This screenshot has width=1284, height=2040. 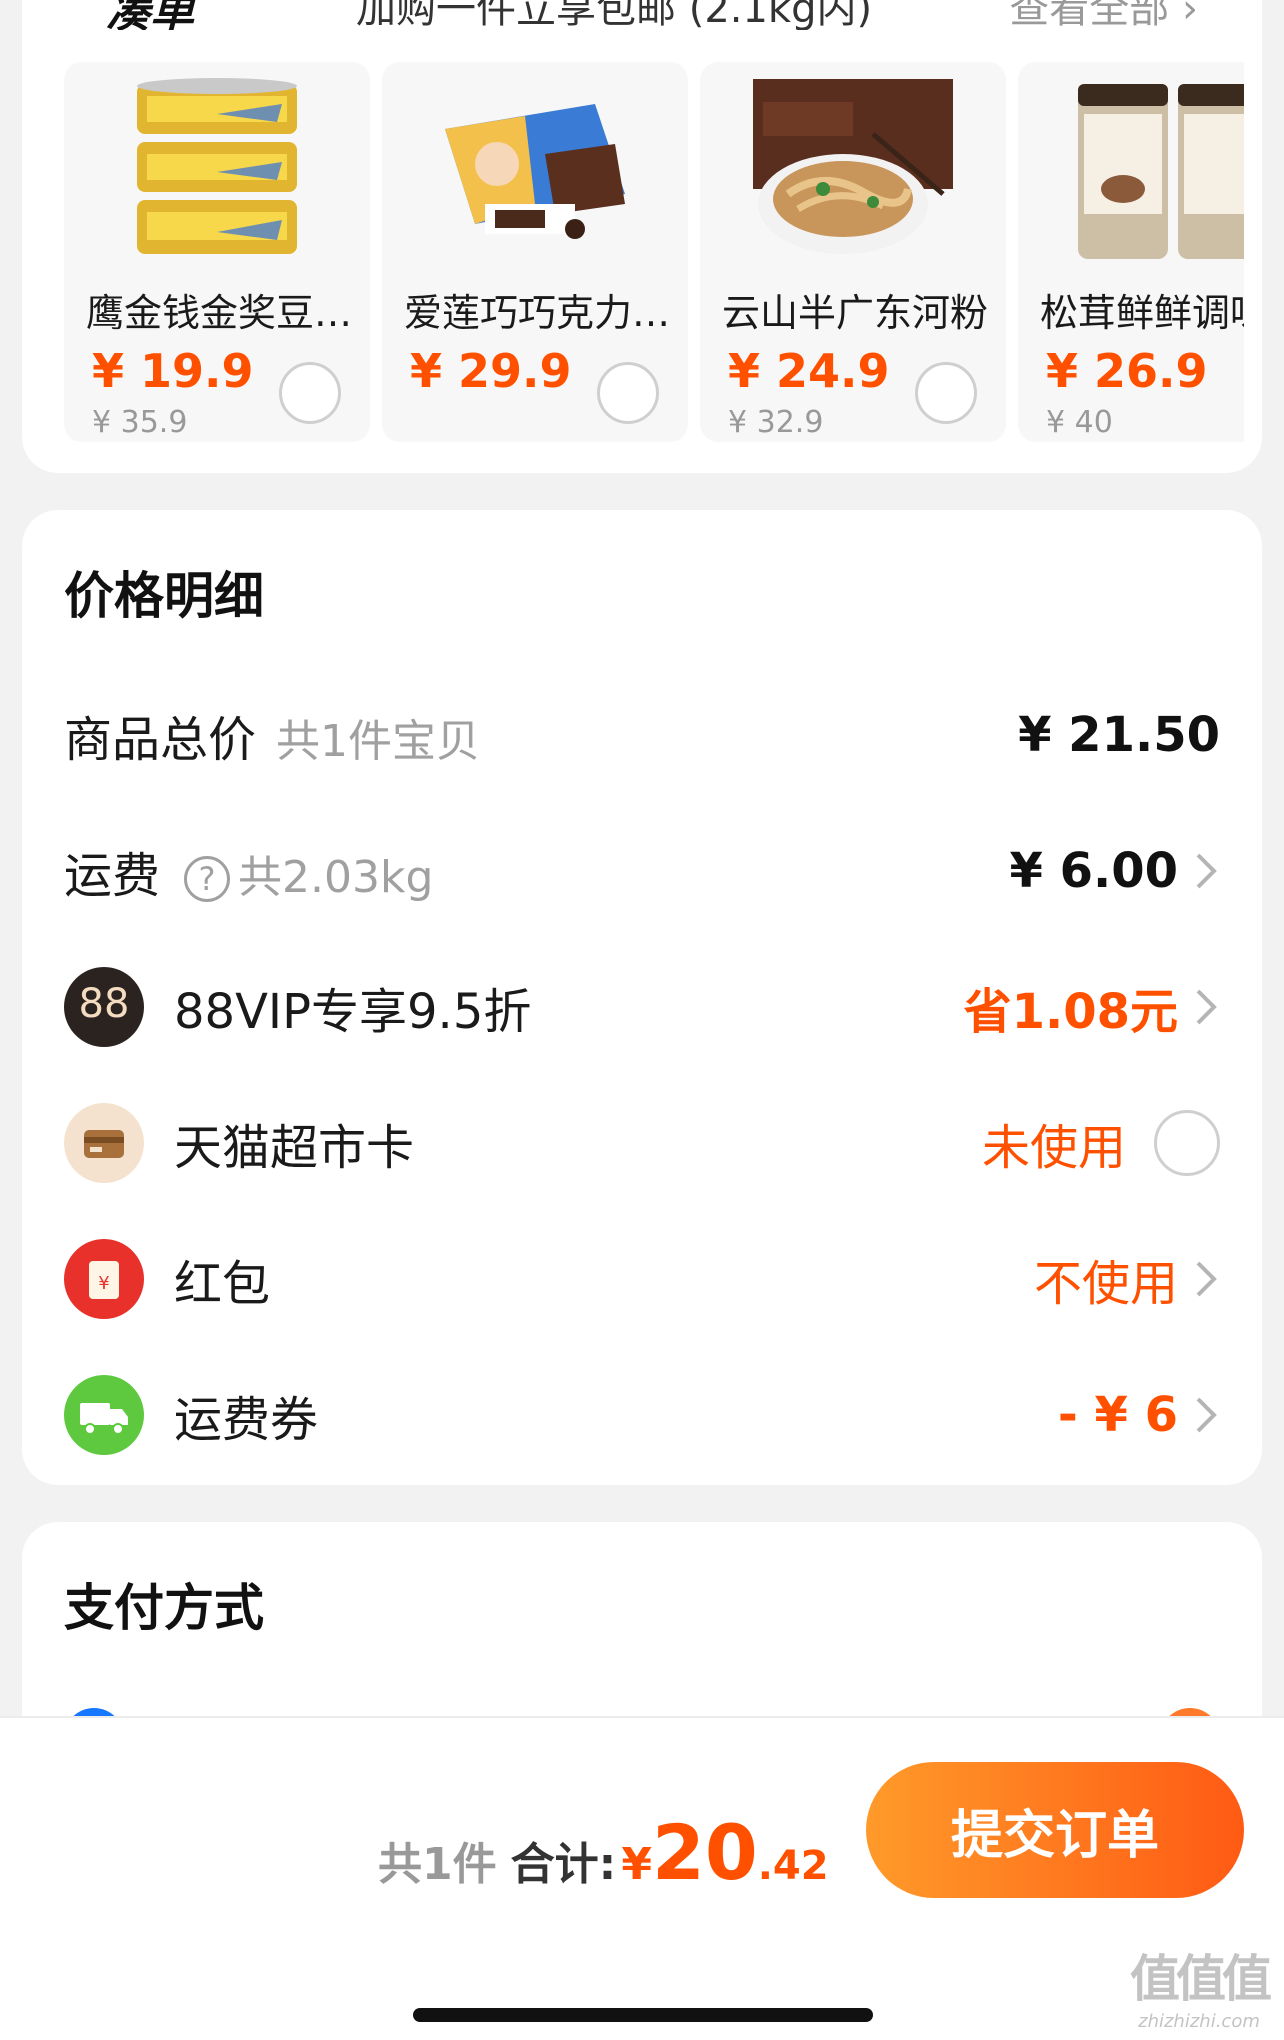 What do you see at coordinates (437, 1864) in the screenshot?
I see `item-count: 共1件` at bounding box center [437, 1864].